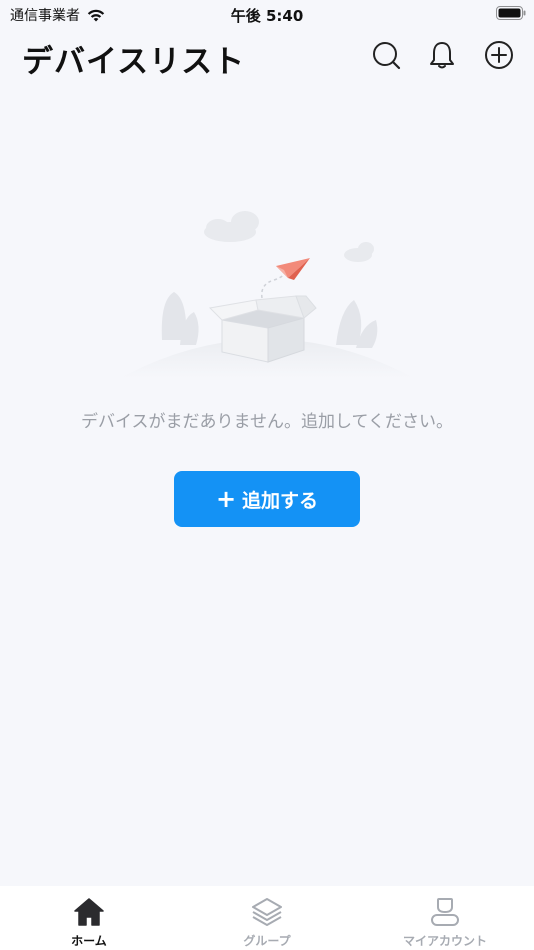  I want to click on status-bar: 通信事業者 午後 5:40, so click(267, 14).